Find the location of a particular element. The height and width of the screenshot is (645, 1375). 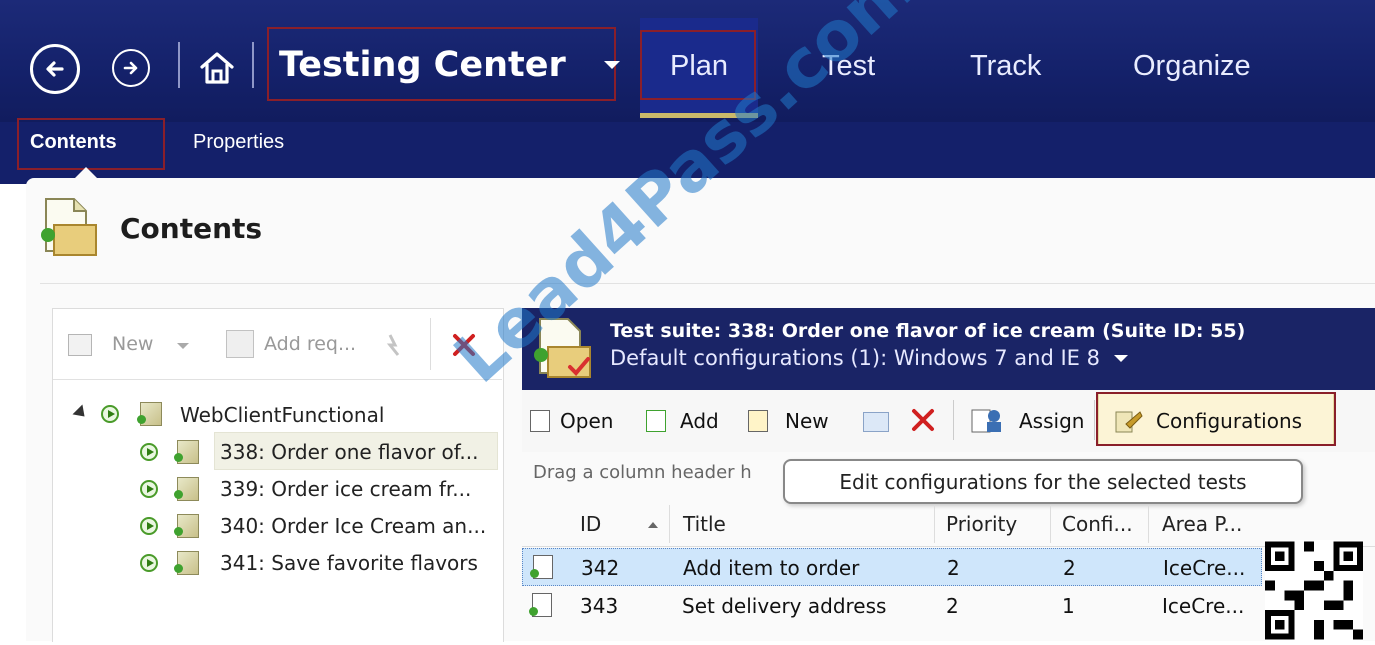

column-header-id: ID is located at coordinates (590, 524).